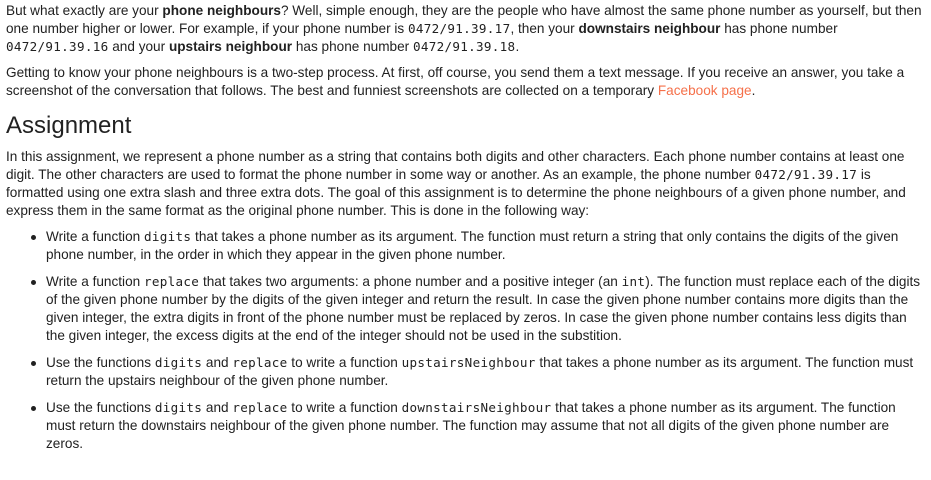 The image size is (931, 480). Describe the element at coordinates (84, 10) in the screenshot. I see `text-span: But what exactly are your` at that location.